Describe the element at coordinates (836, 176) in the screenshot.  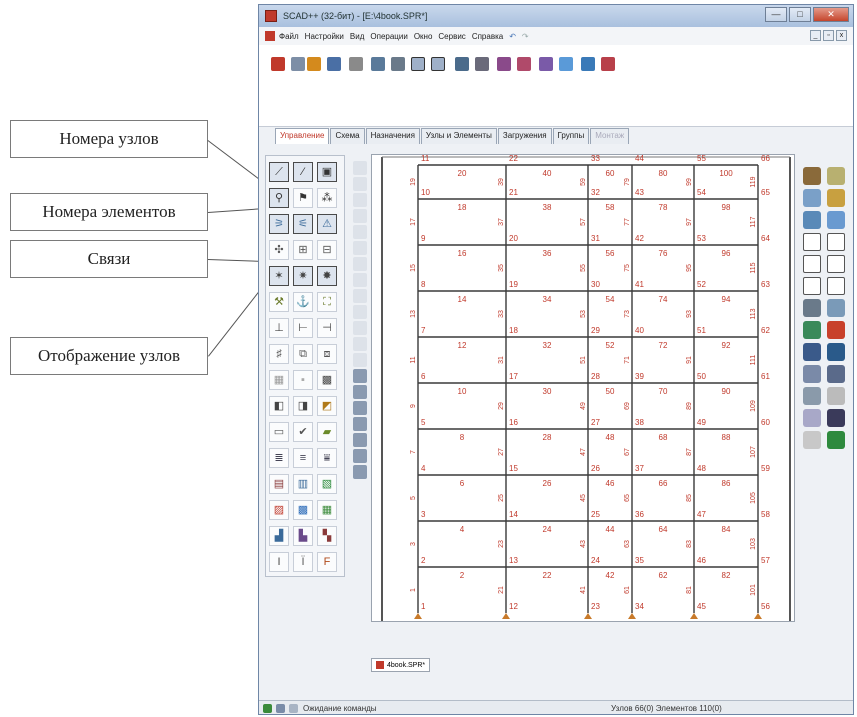
I see `eraser-icon` at that location.